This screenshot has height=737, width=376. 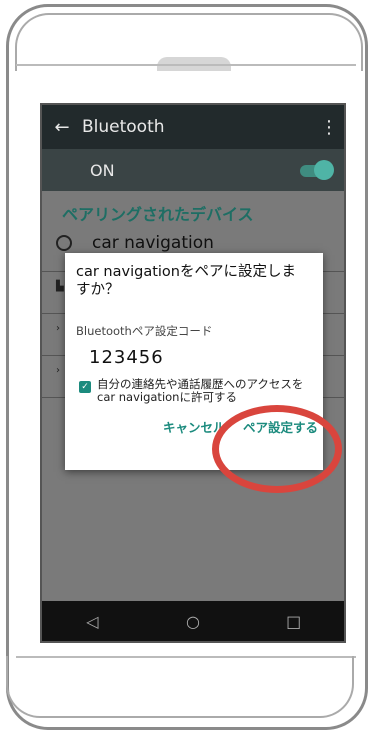 I want to click on list-item-icon: ▙, so click(x=60, y=286).